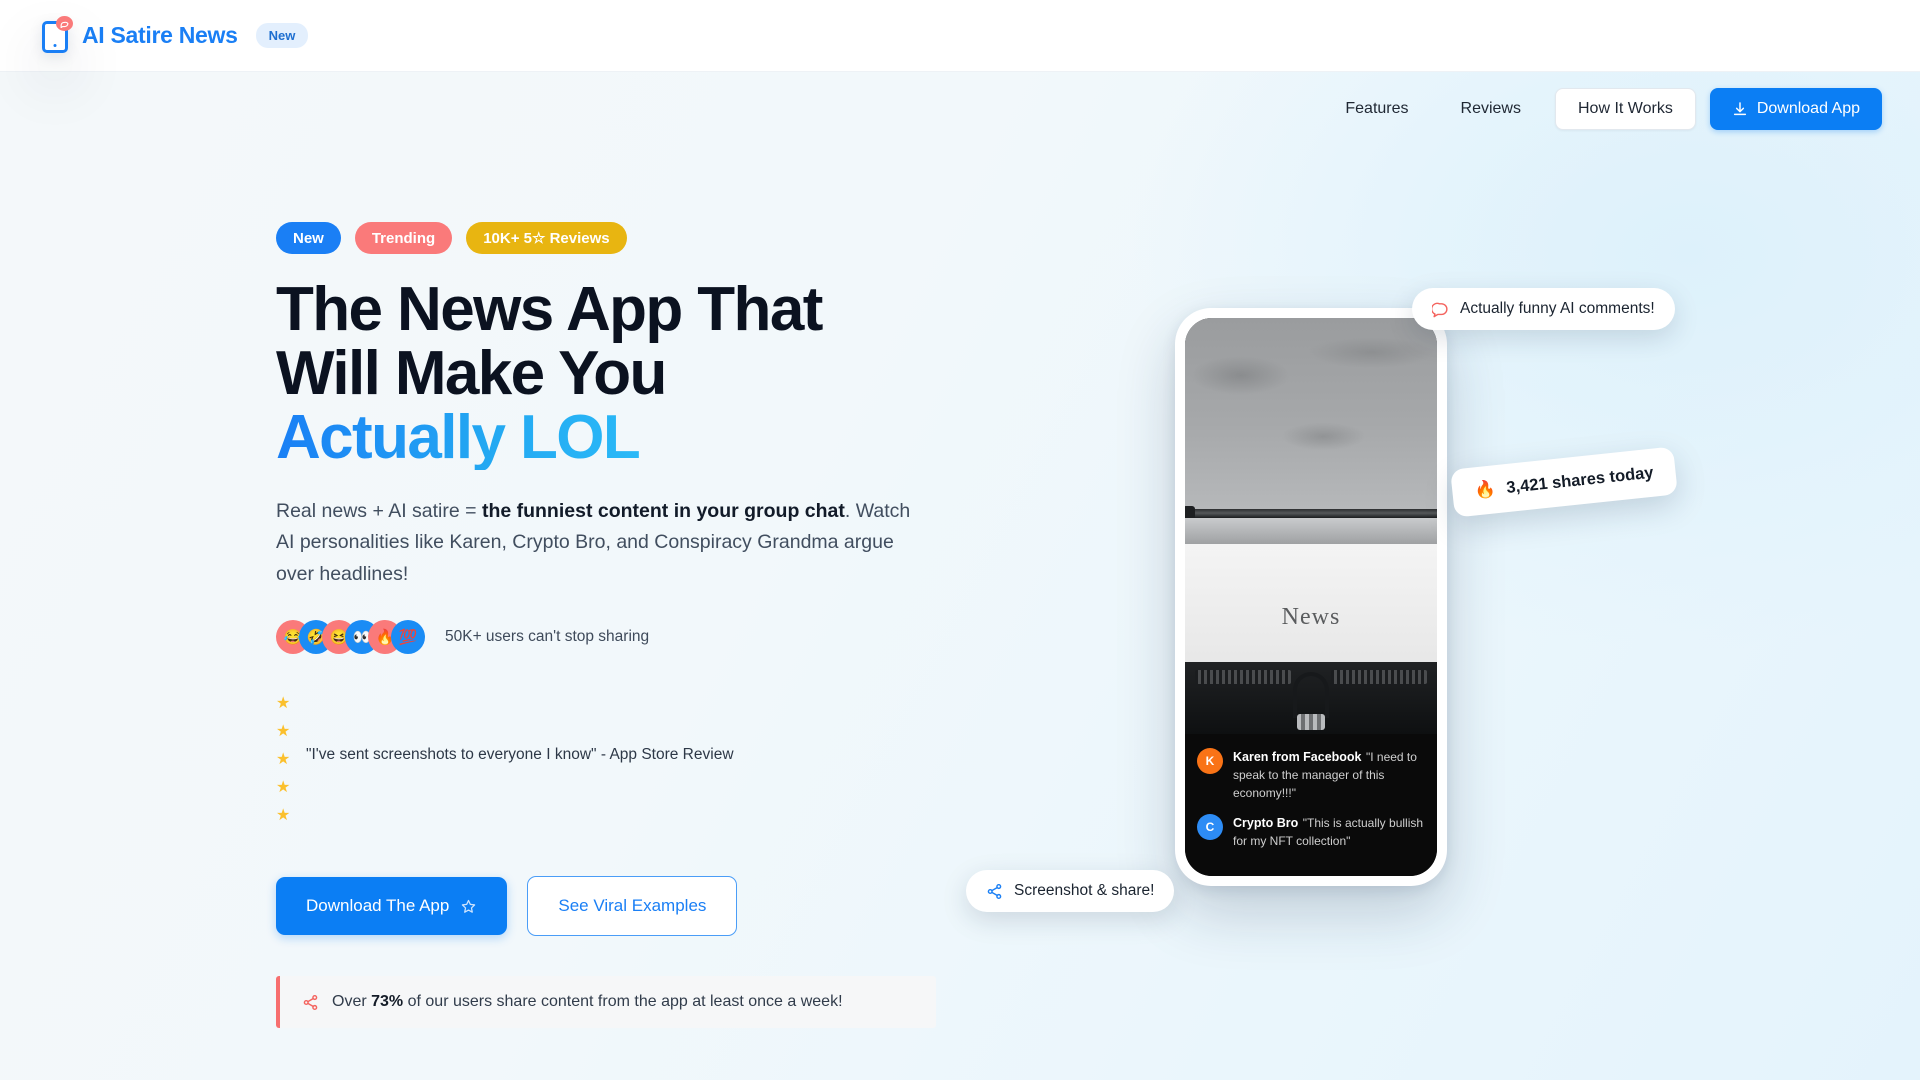  I want to click on stat-prefix: Over, so click(352, 1002).